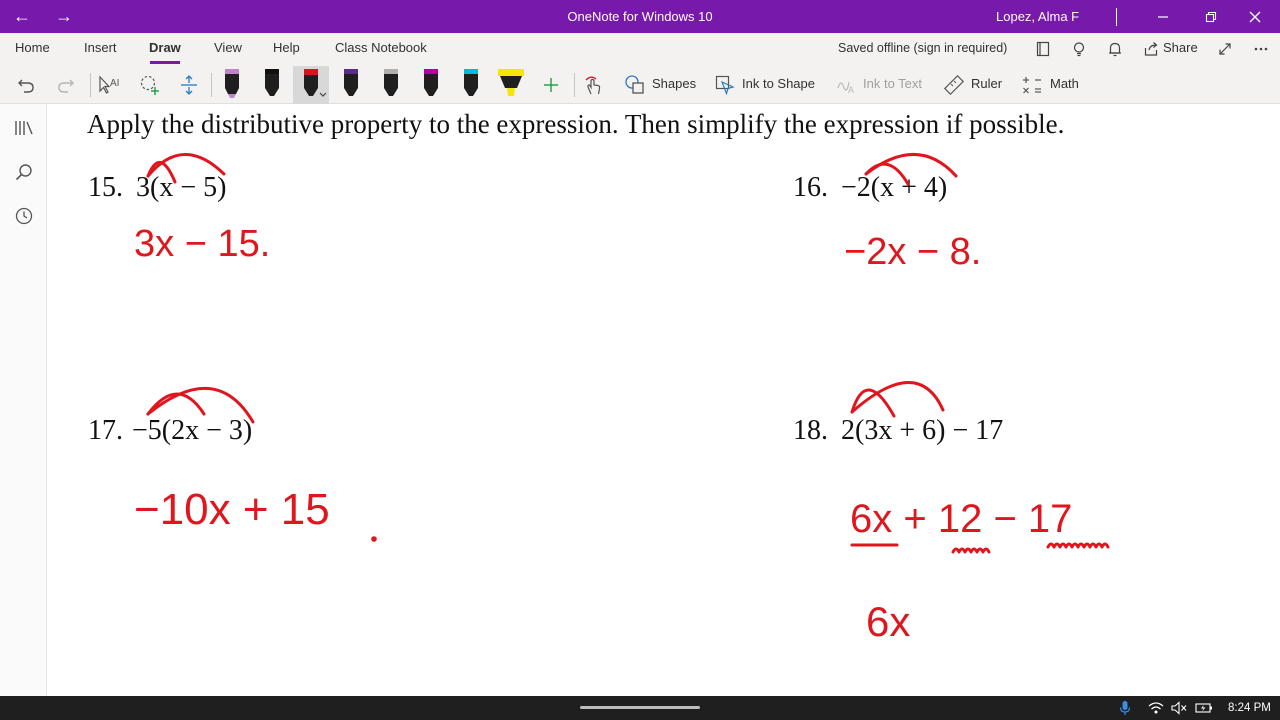  I want to click on shapes-button: Shapes, so click(674, 84).